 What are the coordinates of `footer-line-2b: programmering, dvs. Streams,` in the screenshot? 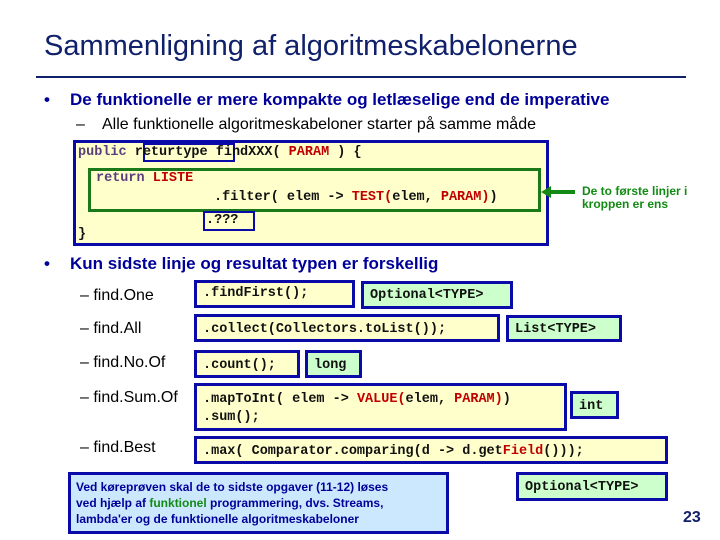 It's located at (295, 503).